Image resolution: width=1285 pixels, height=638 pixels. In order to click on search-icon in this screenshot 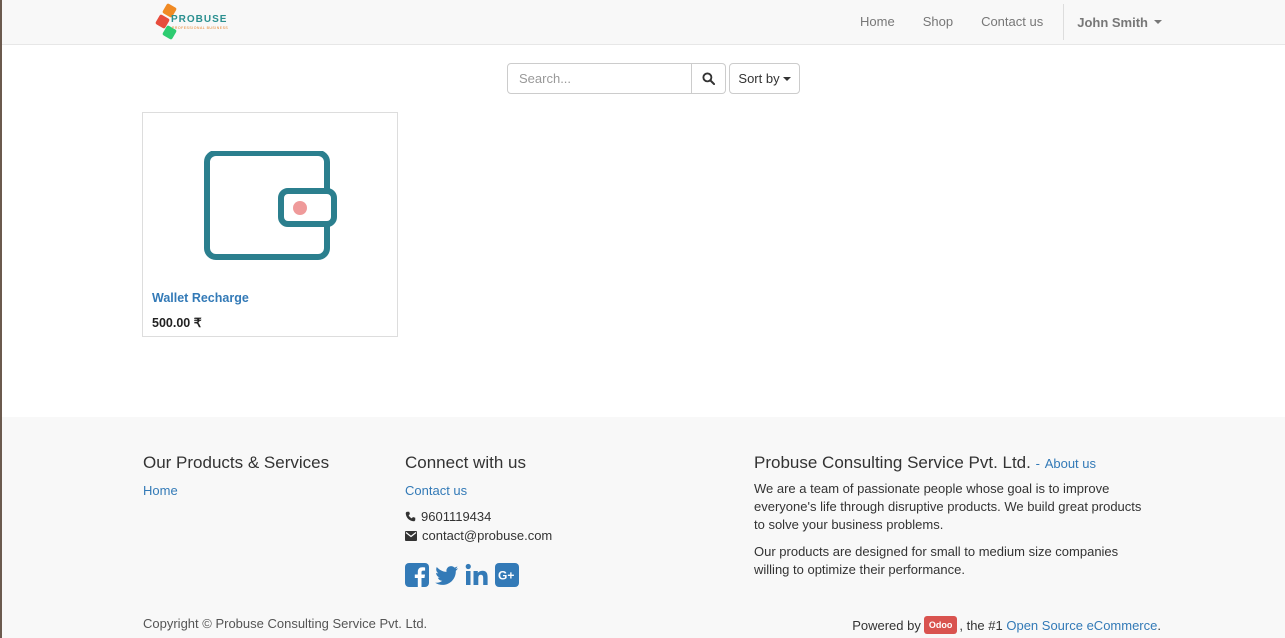, I will do `click(708, 78)`.